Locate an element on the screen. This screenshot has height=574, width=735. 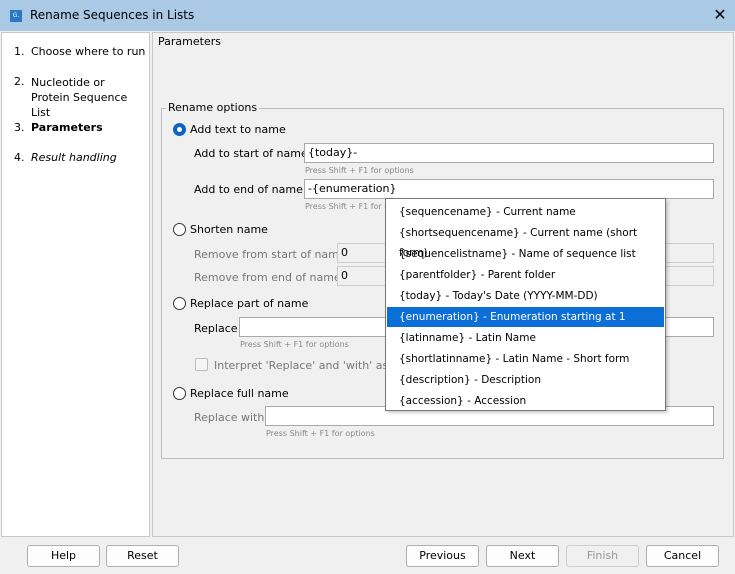
step-number: 2. is located at coordinates (19, 81).